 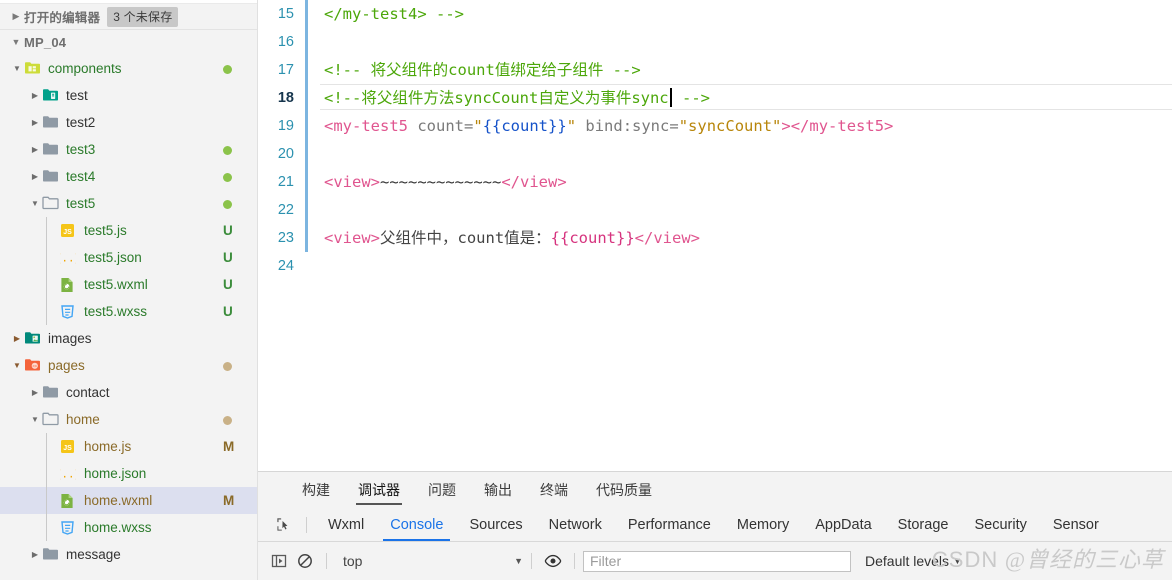 I want to click on tree-item-label: home.wxml, so click(x=118, y=500).